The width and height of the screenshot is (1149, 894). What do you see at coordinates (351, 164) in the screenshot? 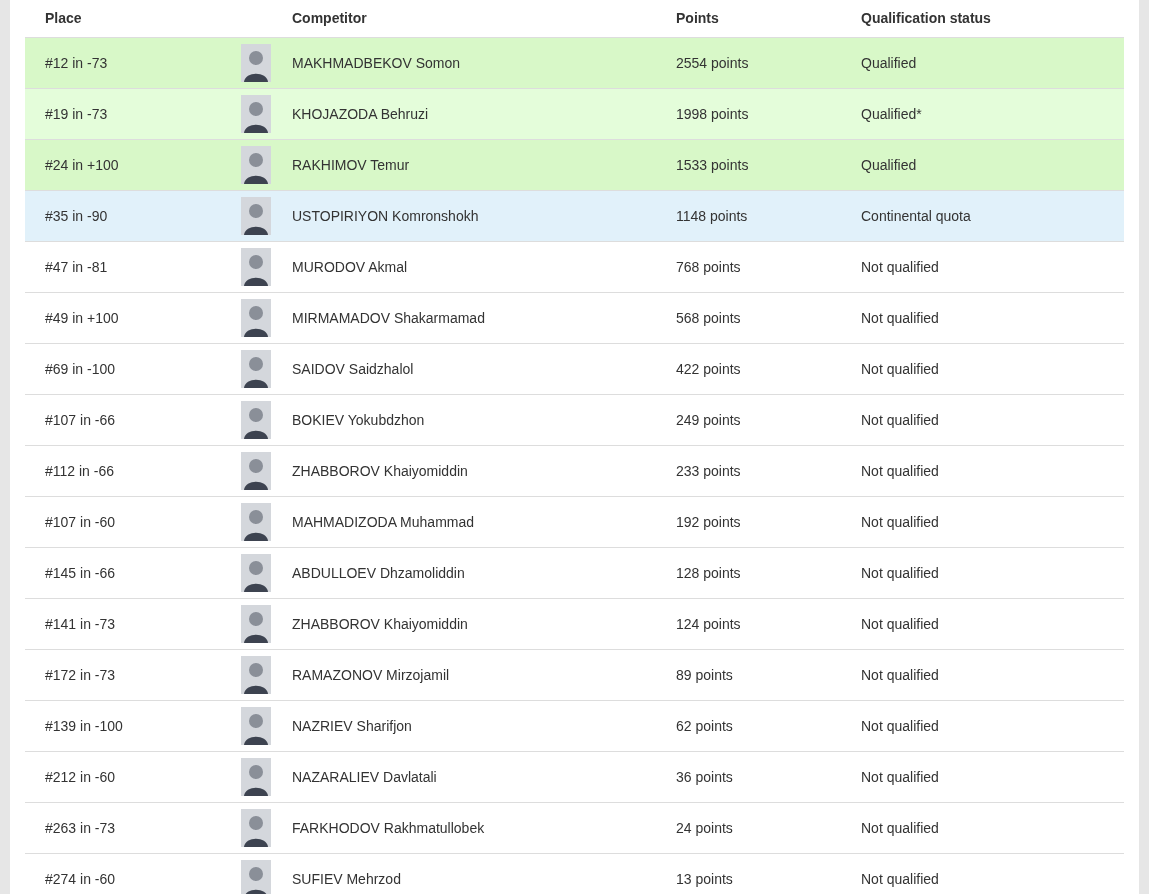
I see `competitor-name: RAKHIMOV Temur` at bounding box center [351, 164].